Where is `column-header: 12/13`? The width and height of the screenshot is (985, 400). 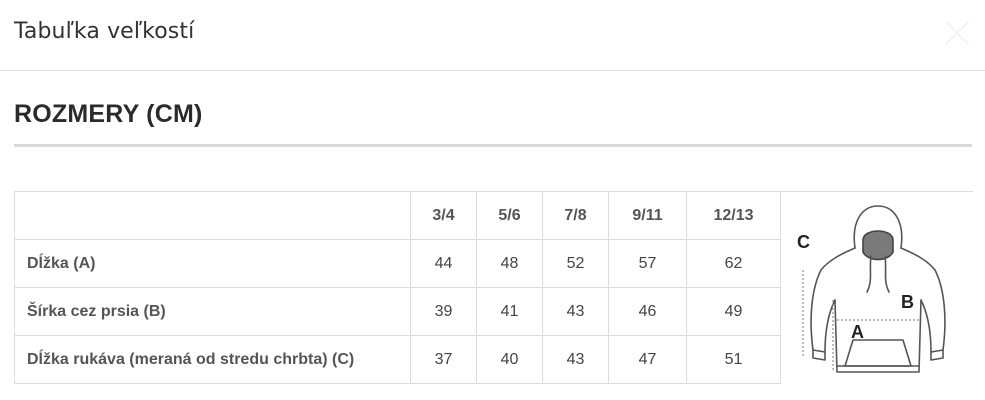
column-header: 12/13 is located at coordinates (733, 215).